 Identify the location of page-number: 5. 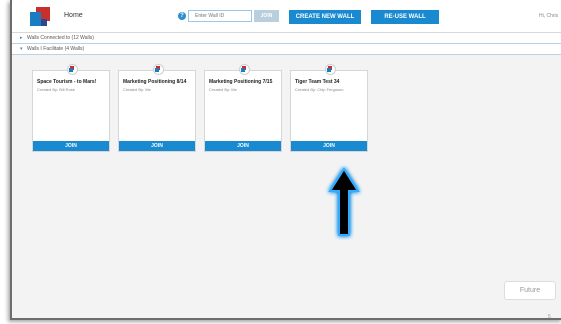
(549, 317).